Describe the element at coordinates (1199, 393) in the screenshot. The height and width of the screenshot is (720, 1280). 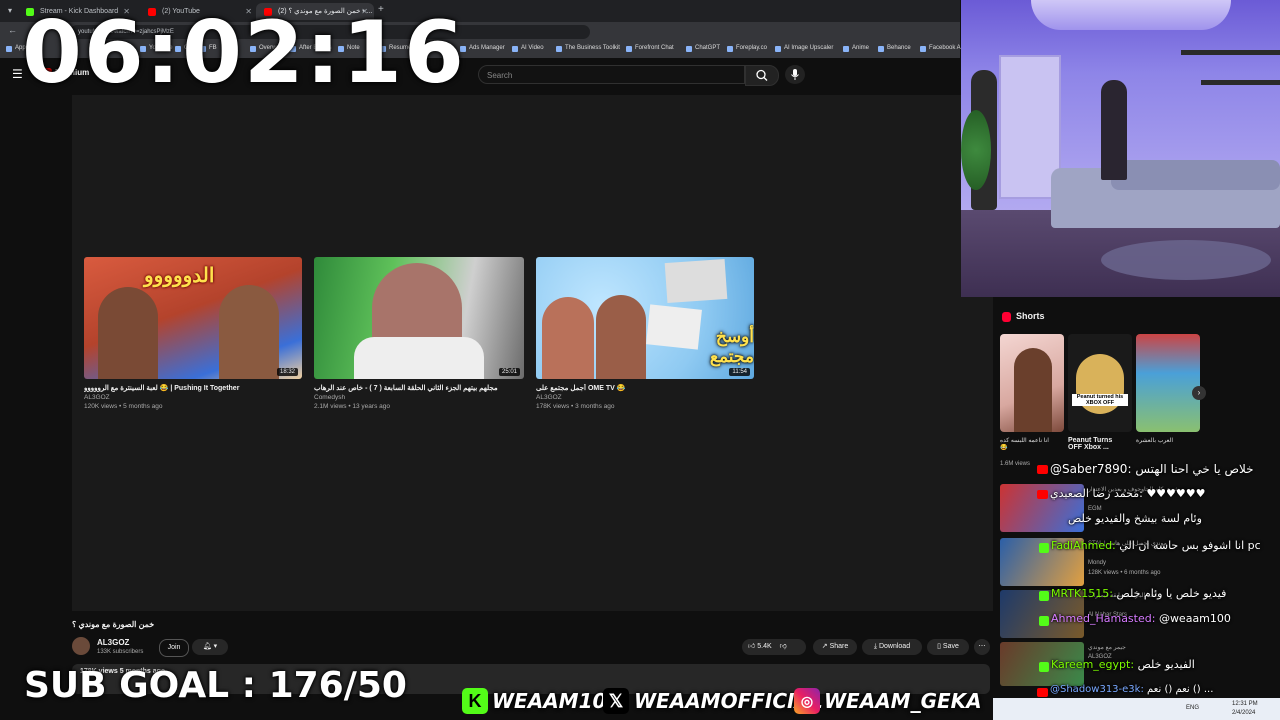
I see `next-icon: ›` at that location.